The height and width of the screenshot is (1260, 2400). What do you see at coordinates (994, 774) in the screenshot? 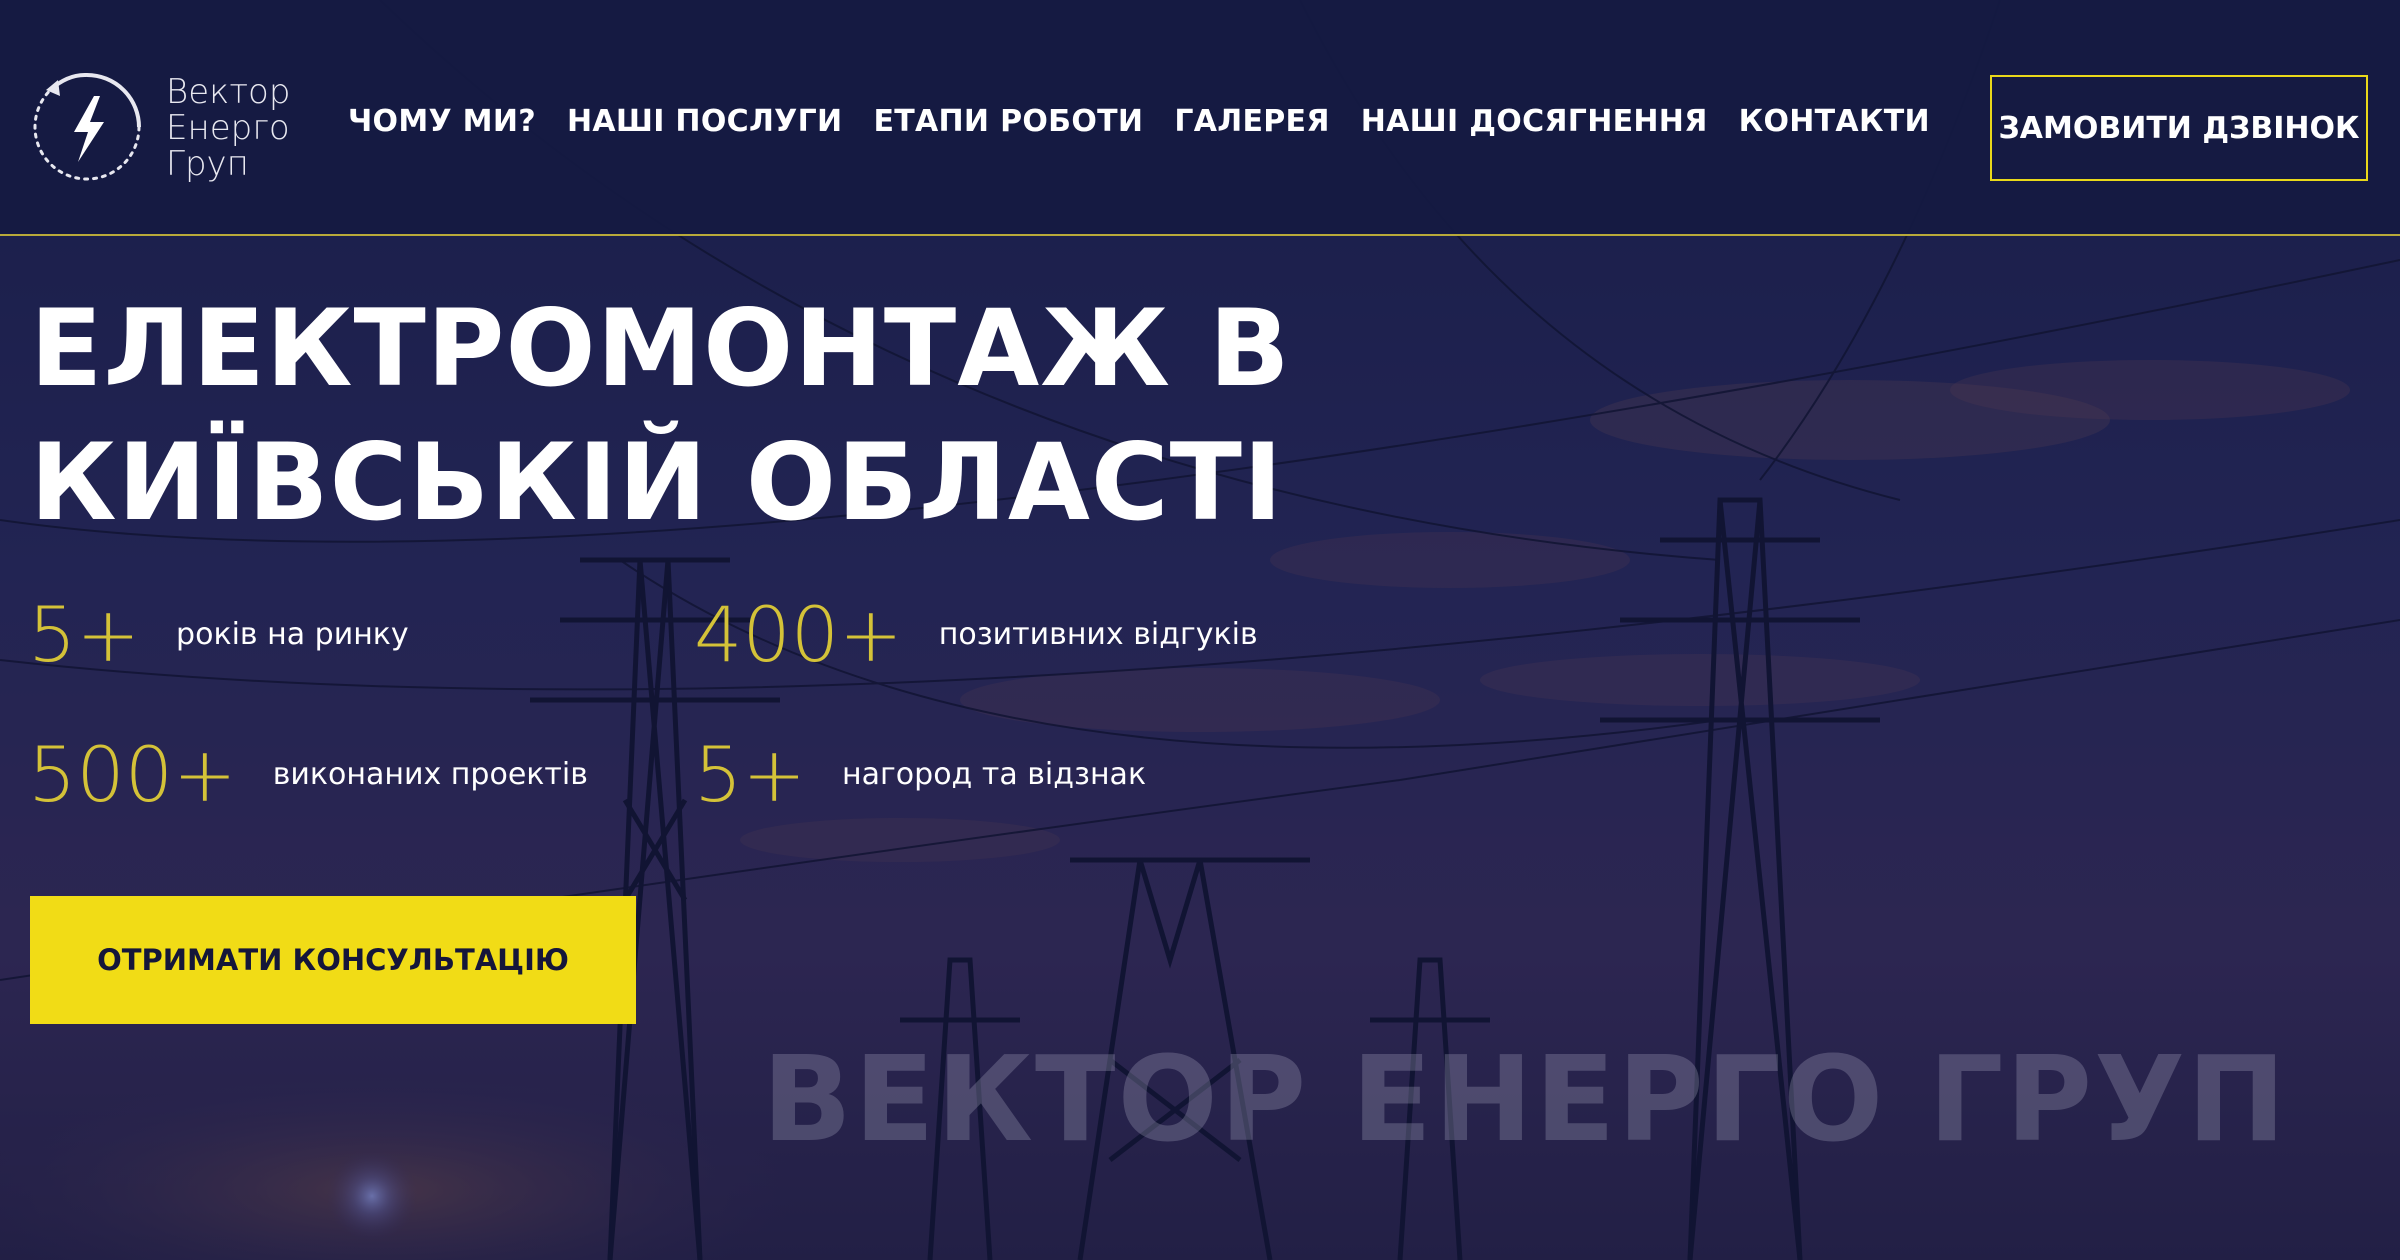
I see `stat-label: нагород та відзнак` at bounding box center [994, 774].